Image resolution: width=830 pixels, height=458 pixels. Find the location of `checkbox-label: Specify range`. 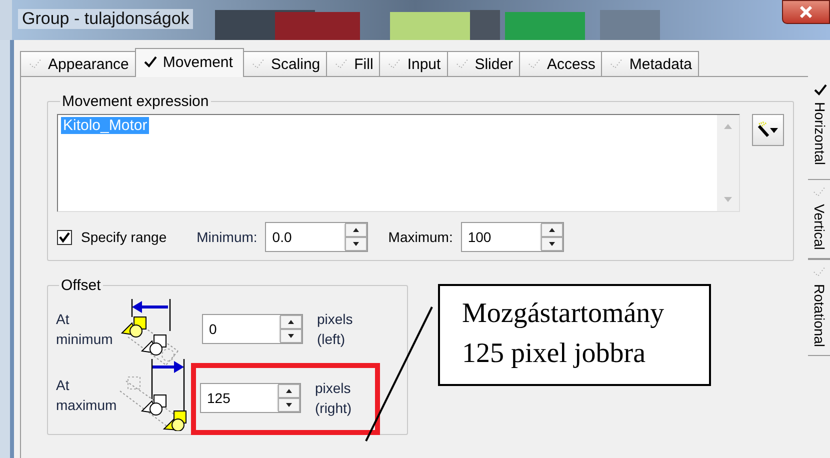

checkbox-label: Specify range is located at coordinates (124, 237).